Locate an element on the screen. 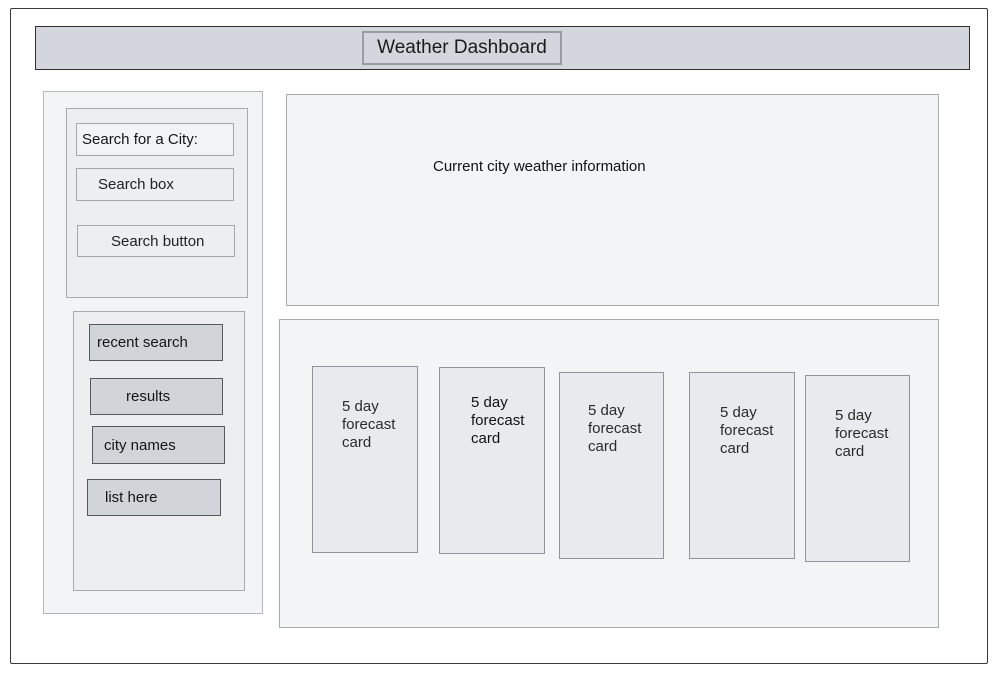 This screenshot has width=994, height=673. current-weather-text: Current city weather information is located at coordinates (539, 166).